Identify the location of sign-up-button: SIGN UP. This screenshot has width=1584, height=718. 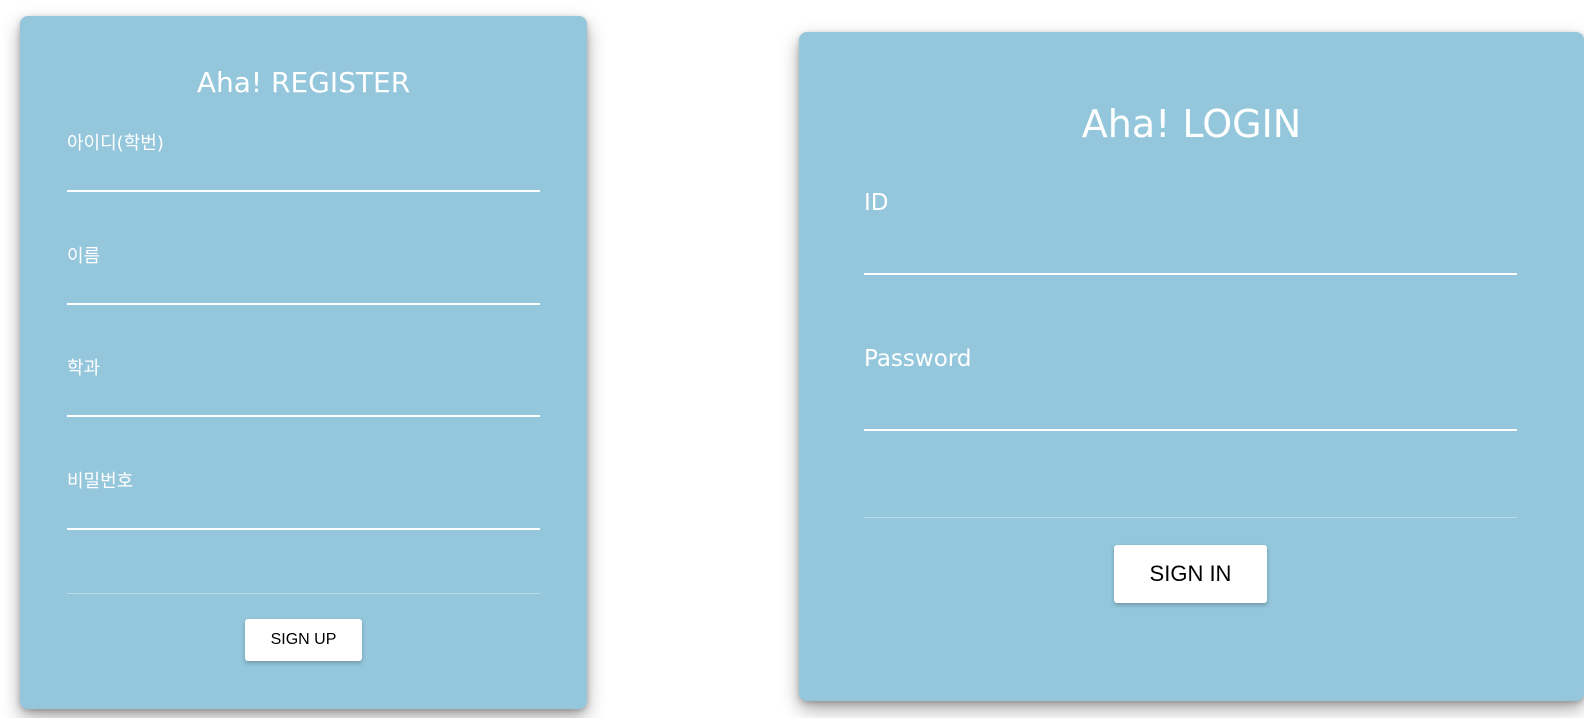
(303, 640).